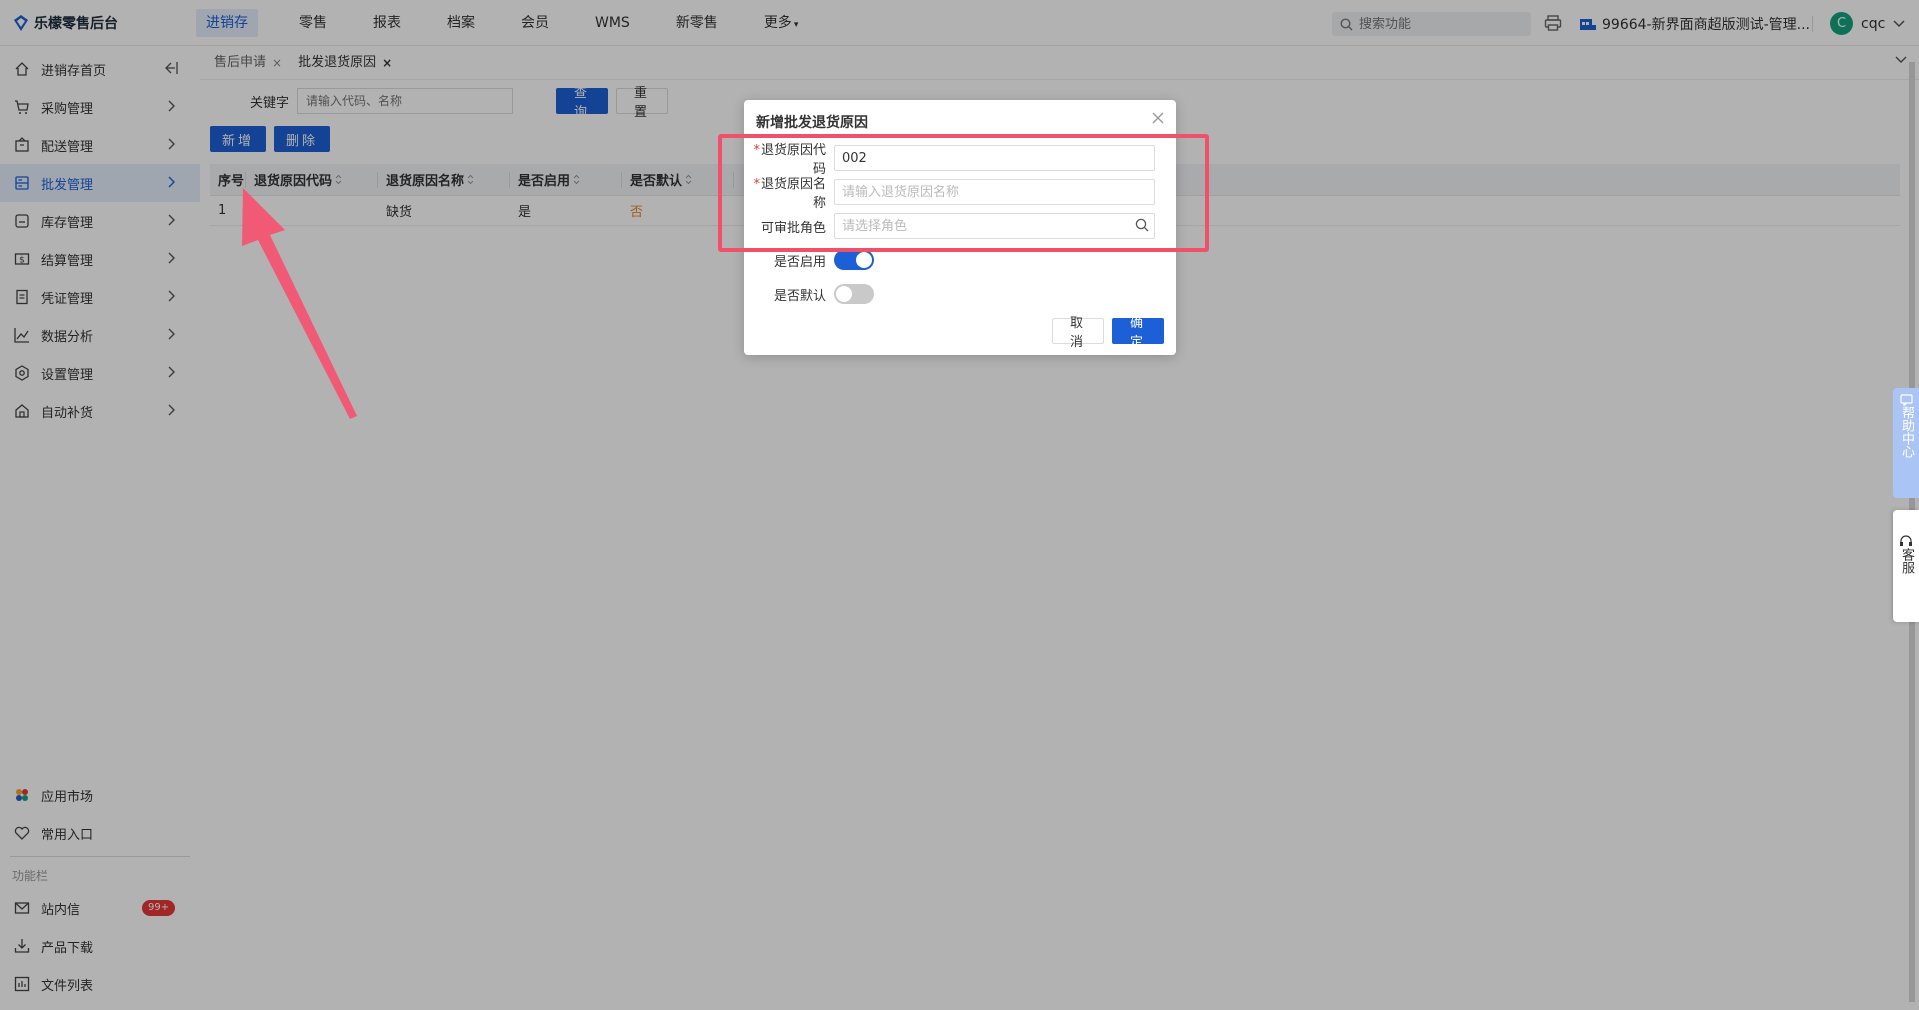 Image resolution: width=1919 pixels, height=1010 pixels. What do you see at coordinates (799, 296) in the screenshot?
I see `default-label: 是否默认` at bounding box center [799, 296].